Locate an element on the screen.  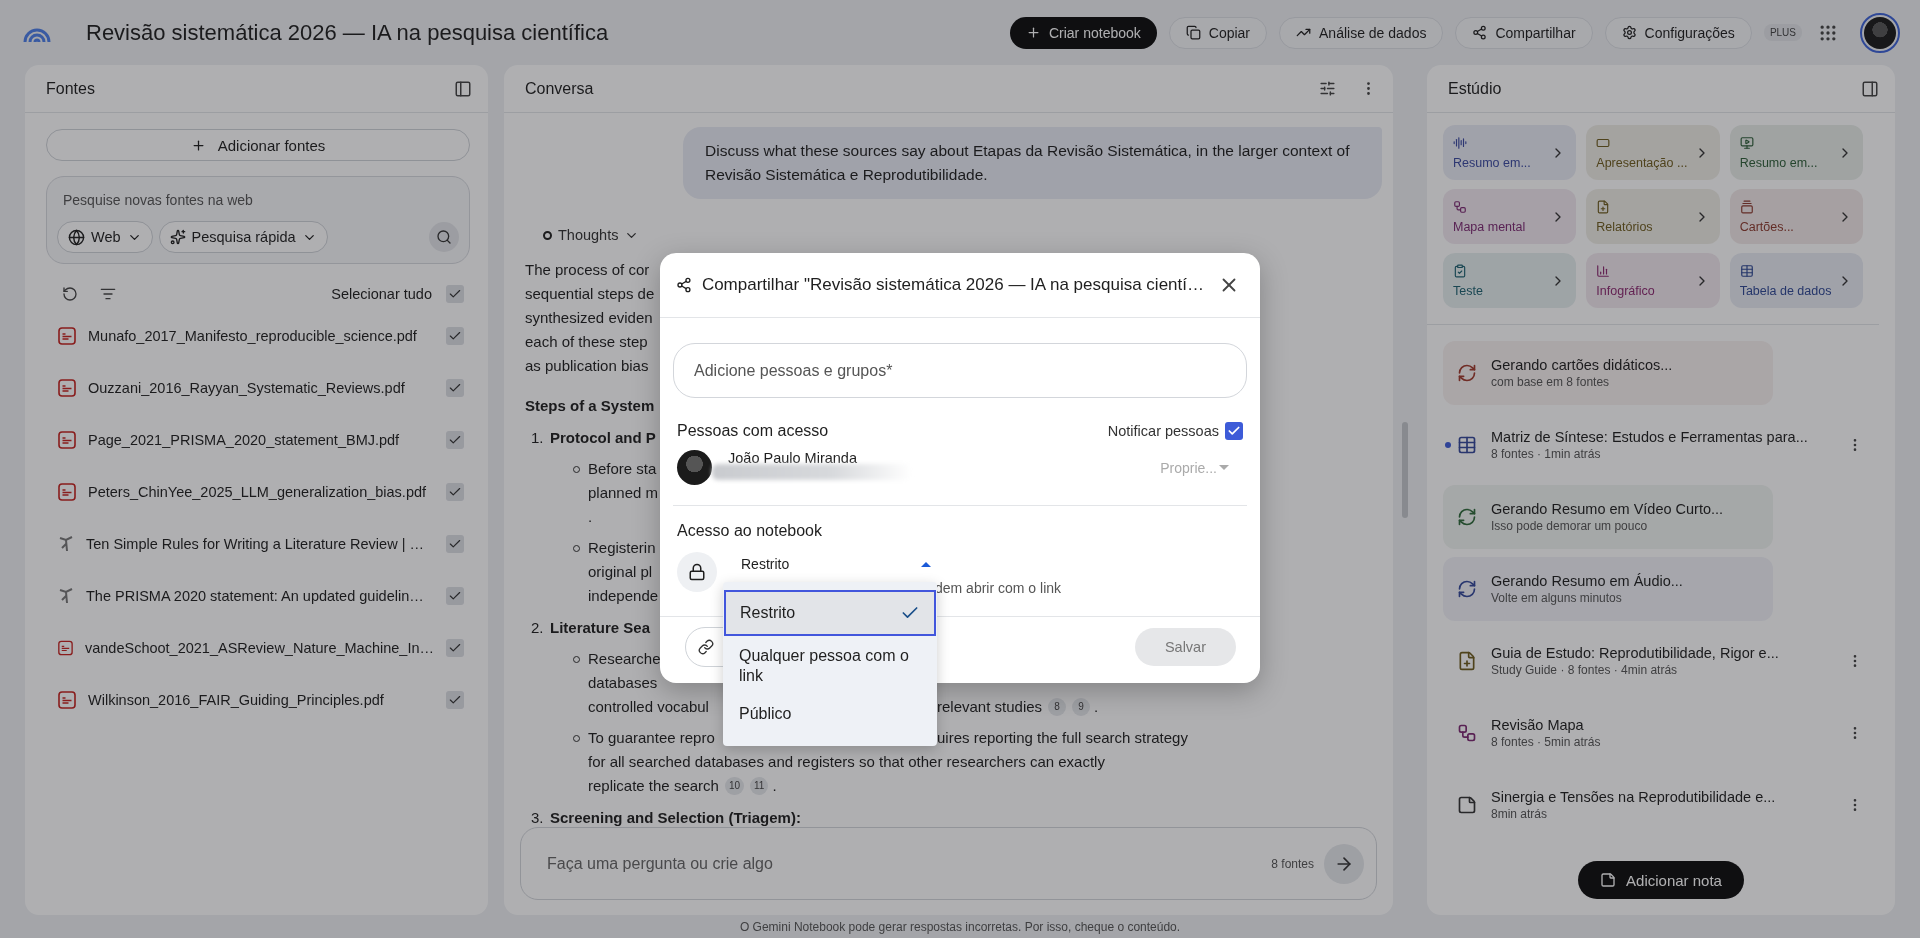
list-number: 1. is located at coordinates (538, 438).